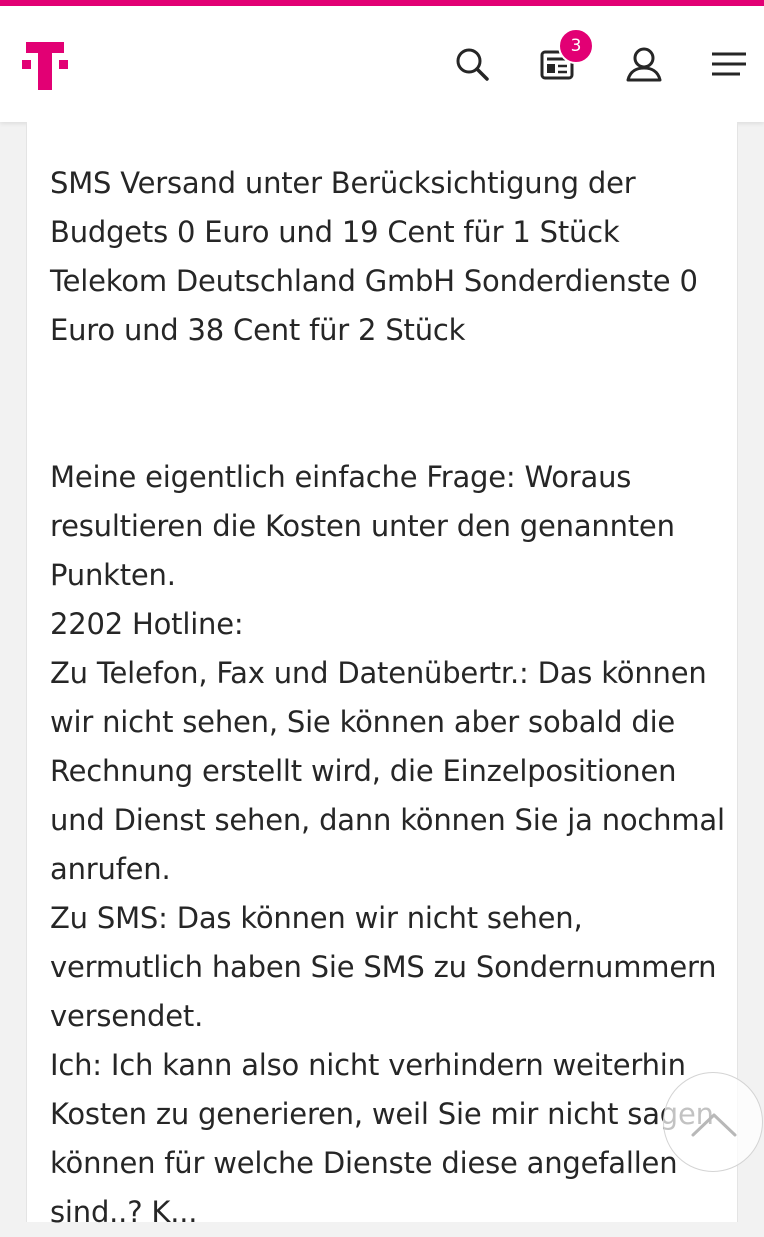 The image size is (764, 1237). Describe the element at coordinates (127, 1016) in the screenshot. I see `post-line: versendet.` at that location.